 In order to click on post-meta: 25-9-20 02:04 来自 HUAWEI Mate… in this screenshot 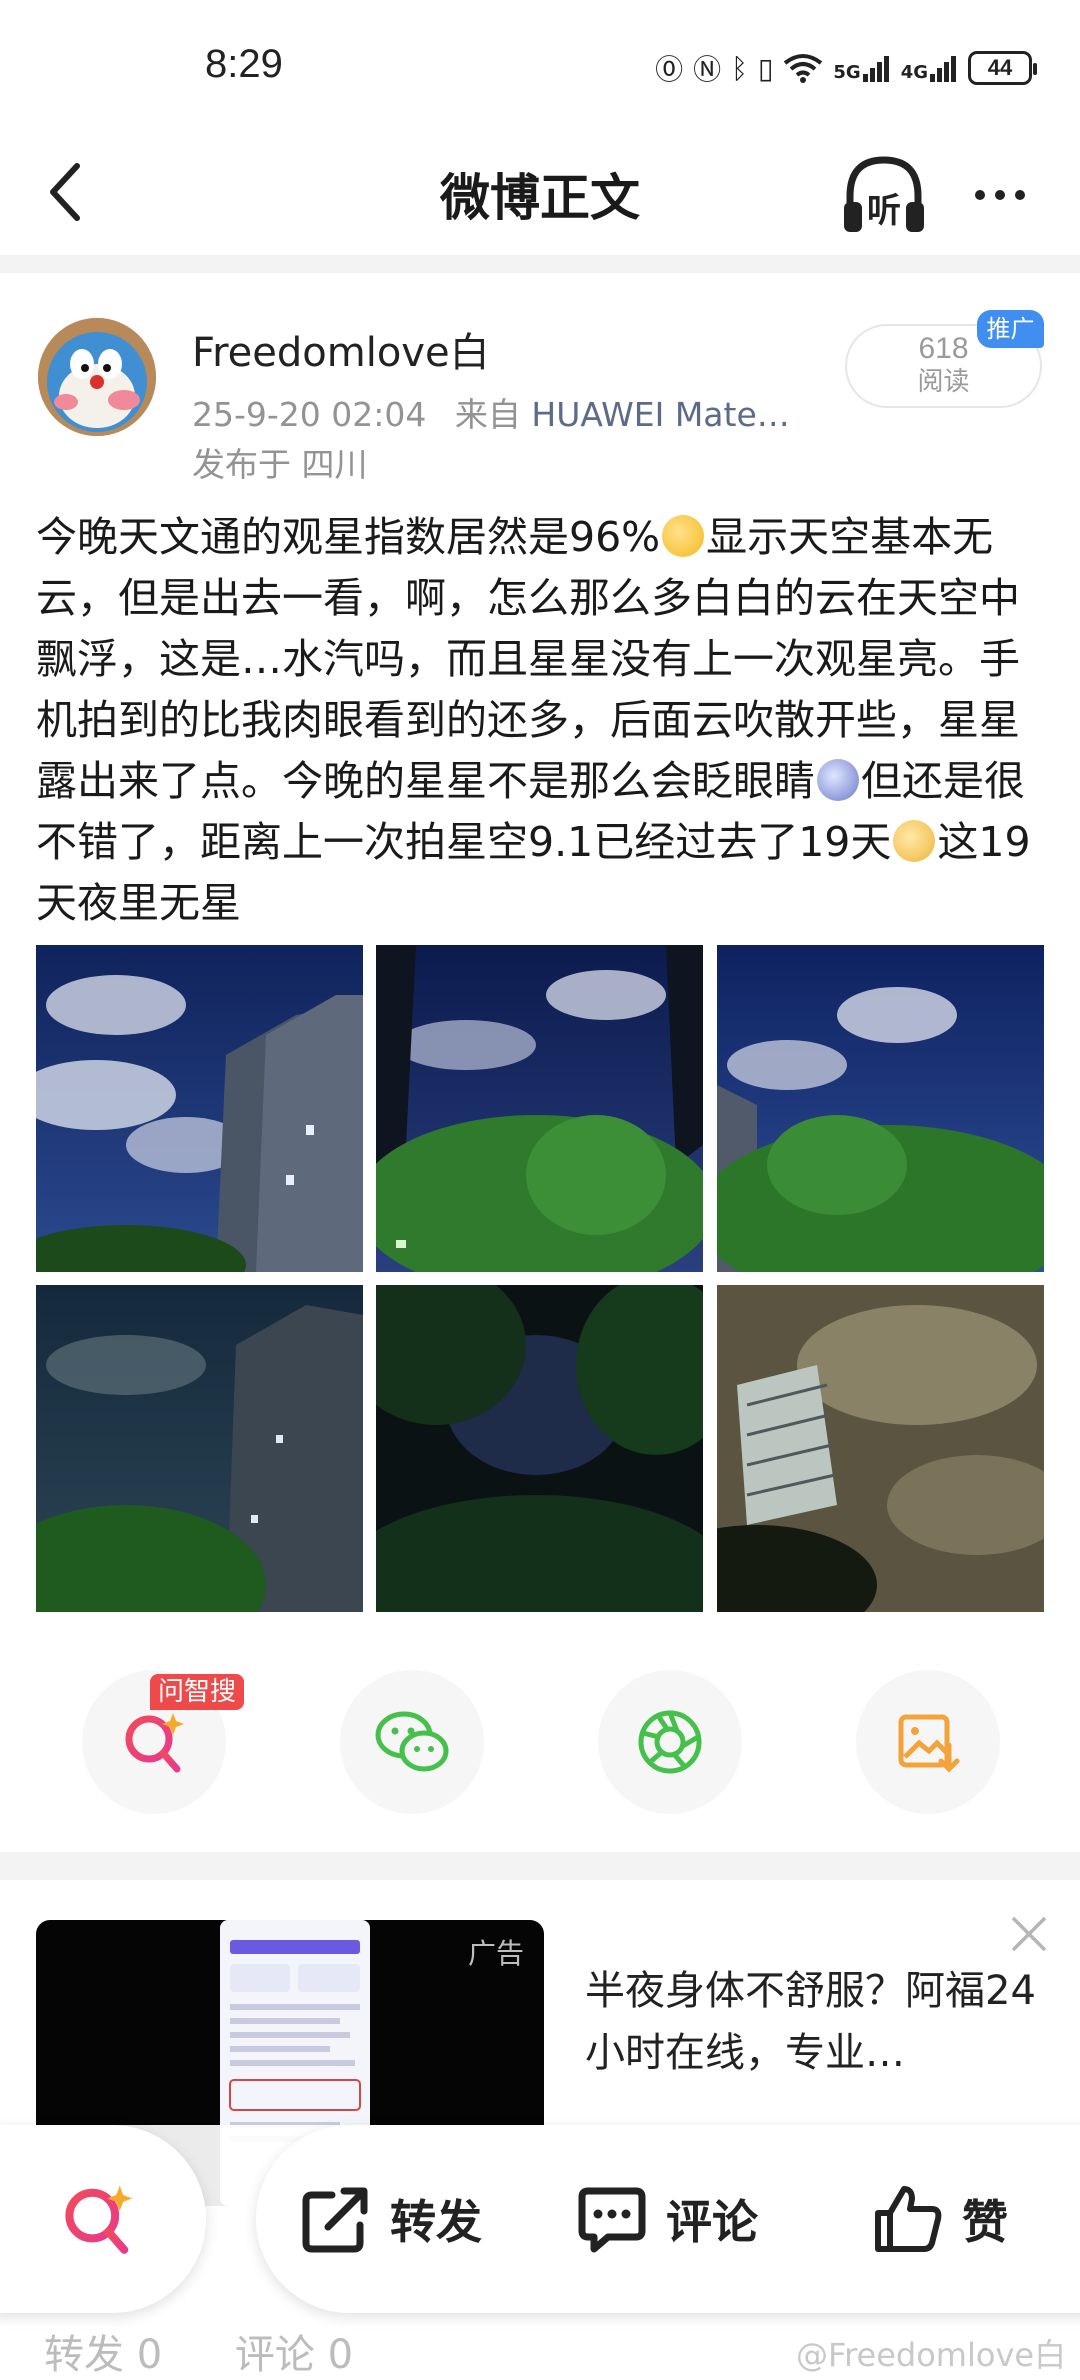, I will do `click(491, 412)`.